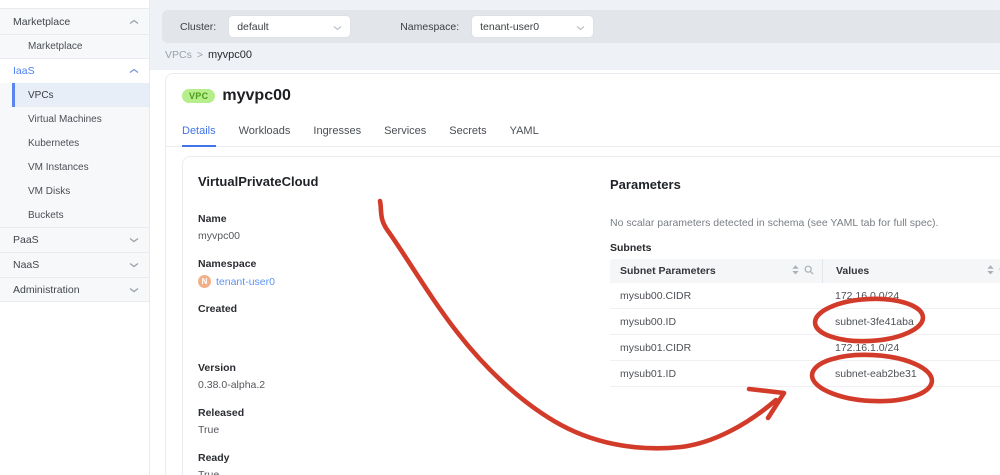 This screenshot has width=1000, height=475. Describe the element at coordinates (467, 136) in the screenshot. I see `tab-secrets: Secrets` at that location.